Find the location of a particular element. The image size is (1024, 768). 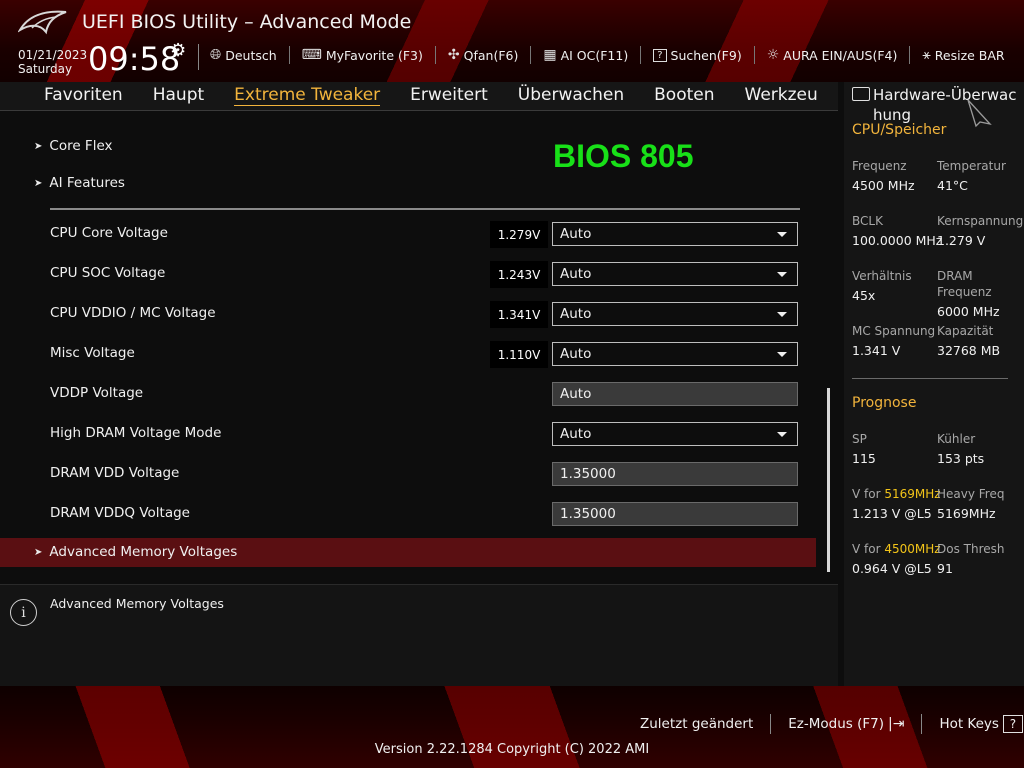

qfan-button: ✣ Qfan(F6) is located at coordinates (483, 55).